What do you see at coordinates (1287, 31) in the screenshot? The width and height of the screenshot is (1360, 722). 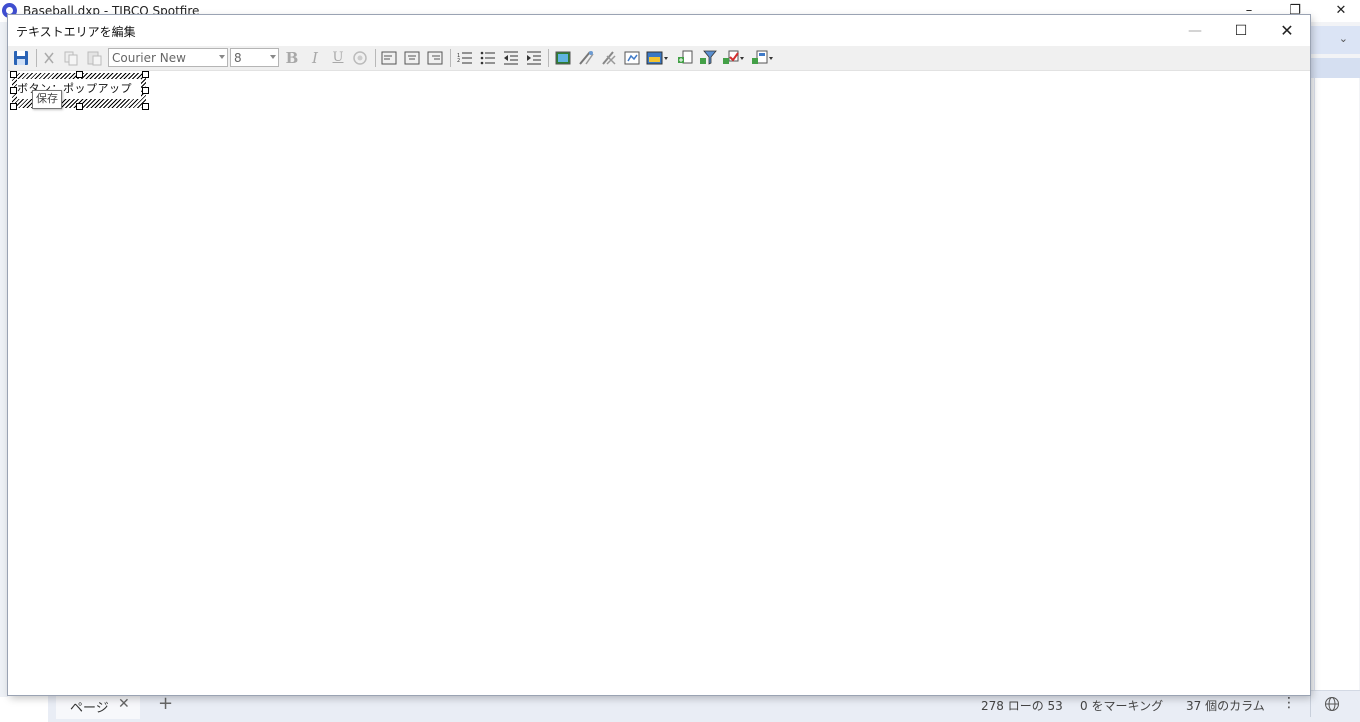 I see `dialog-close-button: ✕` at bounding box center [1287, 31].